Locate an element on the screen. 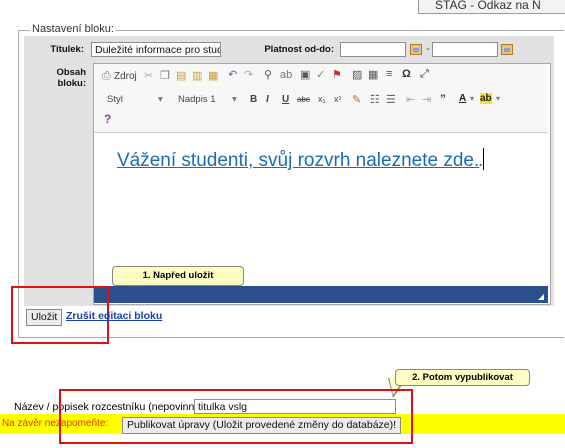 This screenshot has width=565, height=448. highlight-publish-box is located at coordinates (236, 416).